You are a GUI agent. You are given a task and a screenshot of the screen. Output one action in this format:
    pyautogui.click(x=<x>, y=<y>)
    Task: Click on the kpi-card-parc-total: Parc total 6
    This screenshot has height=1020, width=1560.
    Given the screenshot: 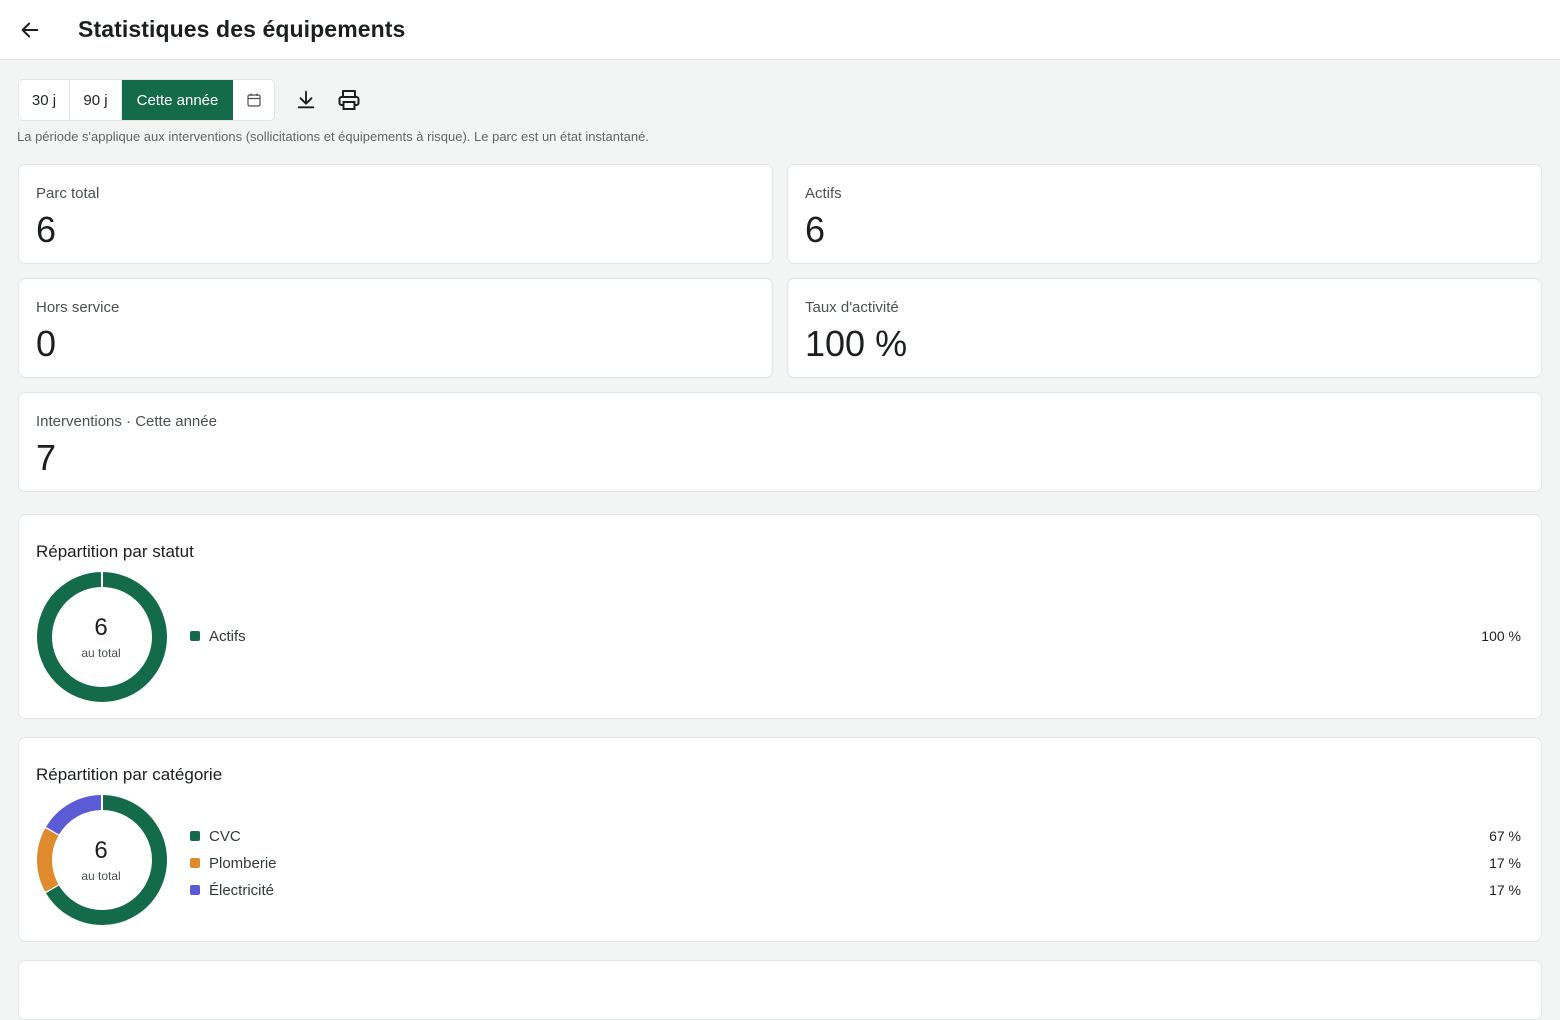 What is the action you would take?
    pyautogui.click(x=395, y=214)
    